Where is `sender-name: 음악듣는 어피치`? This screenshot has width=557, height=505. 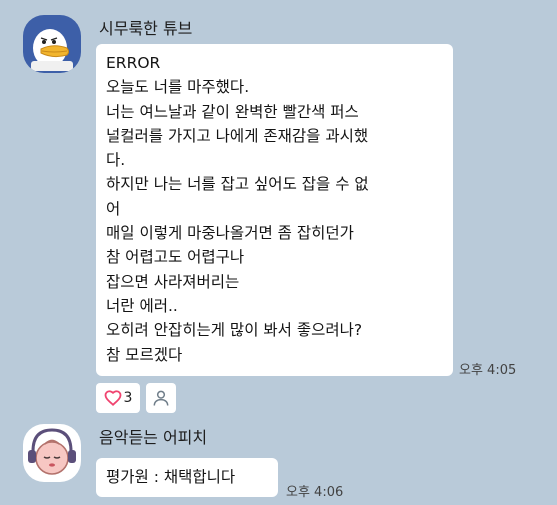
sender-name: 음악듣는 어피치 is located at coordinates (153, 437).